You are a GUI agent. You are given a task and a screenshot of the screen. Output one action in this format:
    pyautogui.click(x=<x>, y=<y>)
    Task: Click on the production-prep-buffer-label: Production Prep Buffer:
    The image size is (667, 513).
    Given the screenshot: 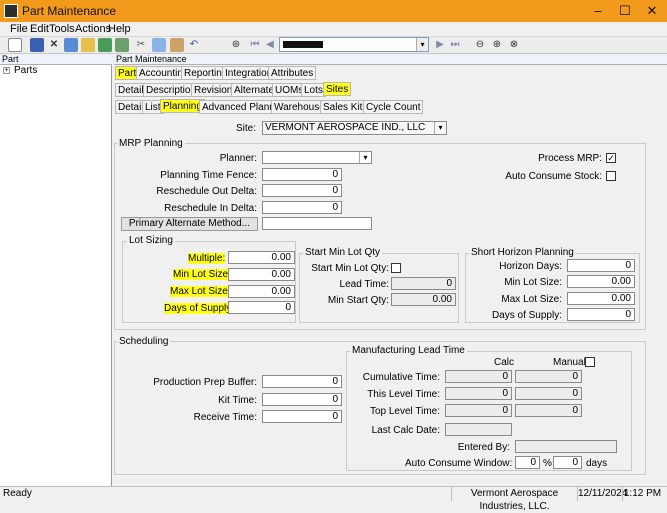 What is the action you would take?
    pyautogui.click(x=205, y=382)
    